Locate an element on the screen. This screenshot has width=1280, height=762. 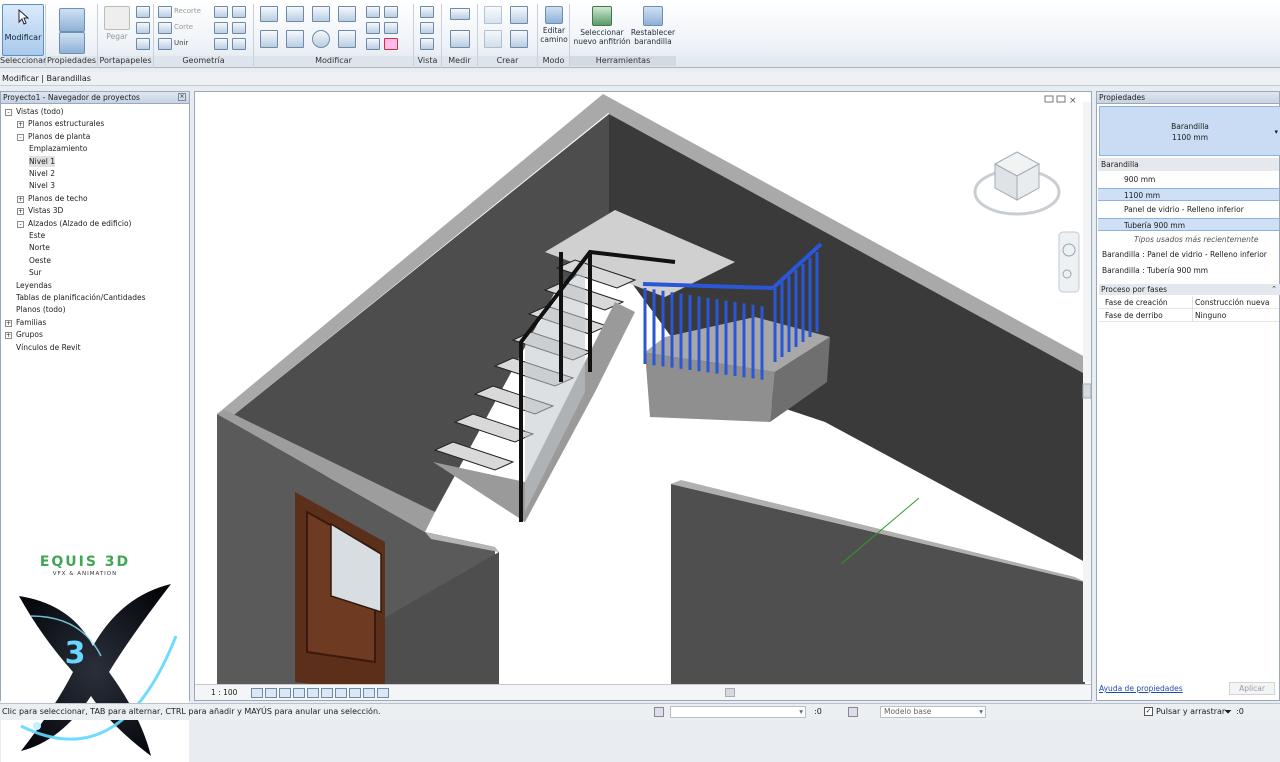
type-option-900: 900 mm is located at coordinates (1188, 179).